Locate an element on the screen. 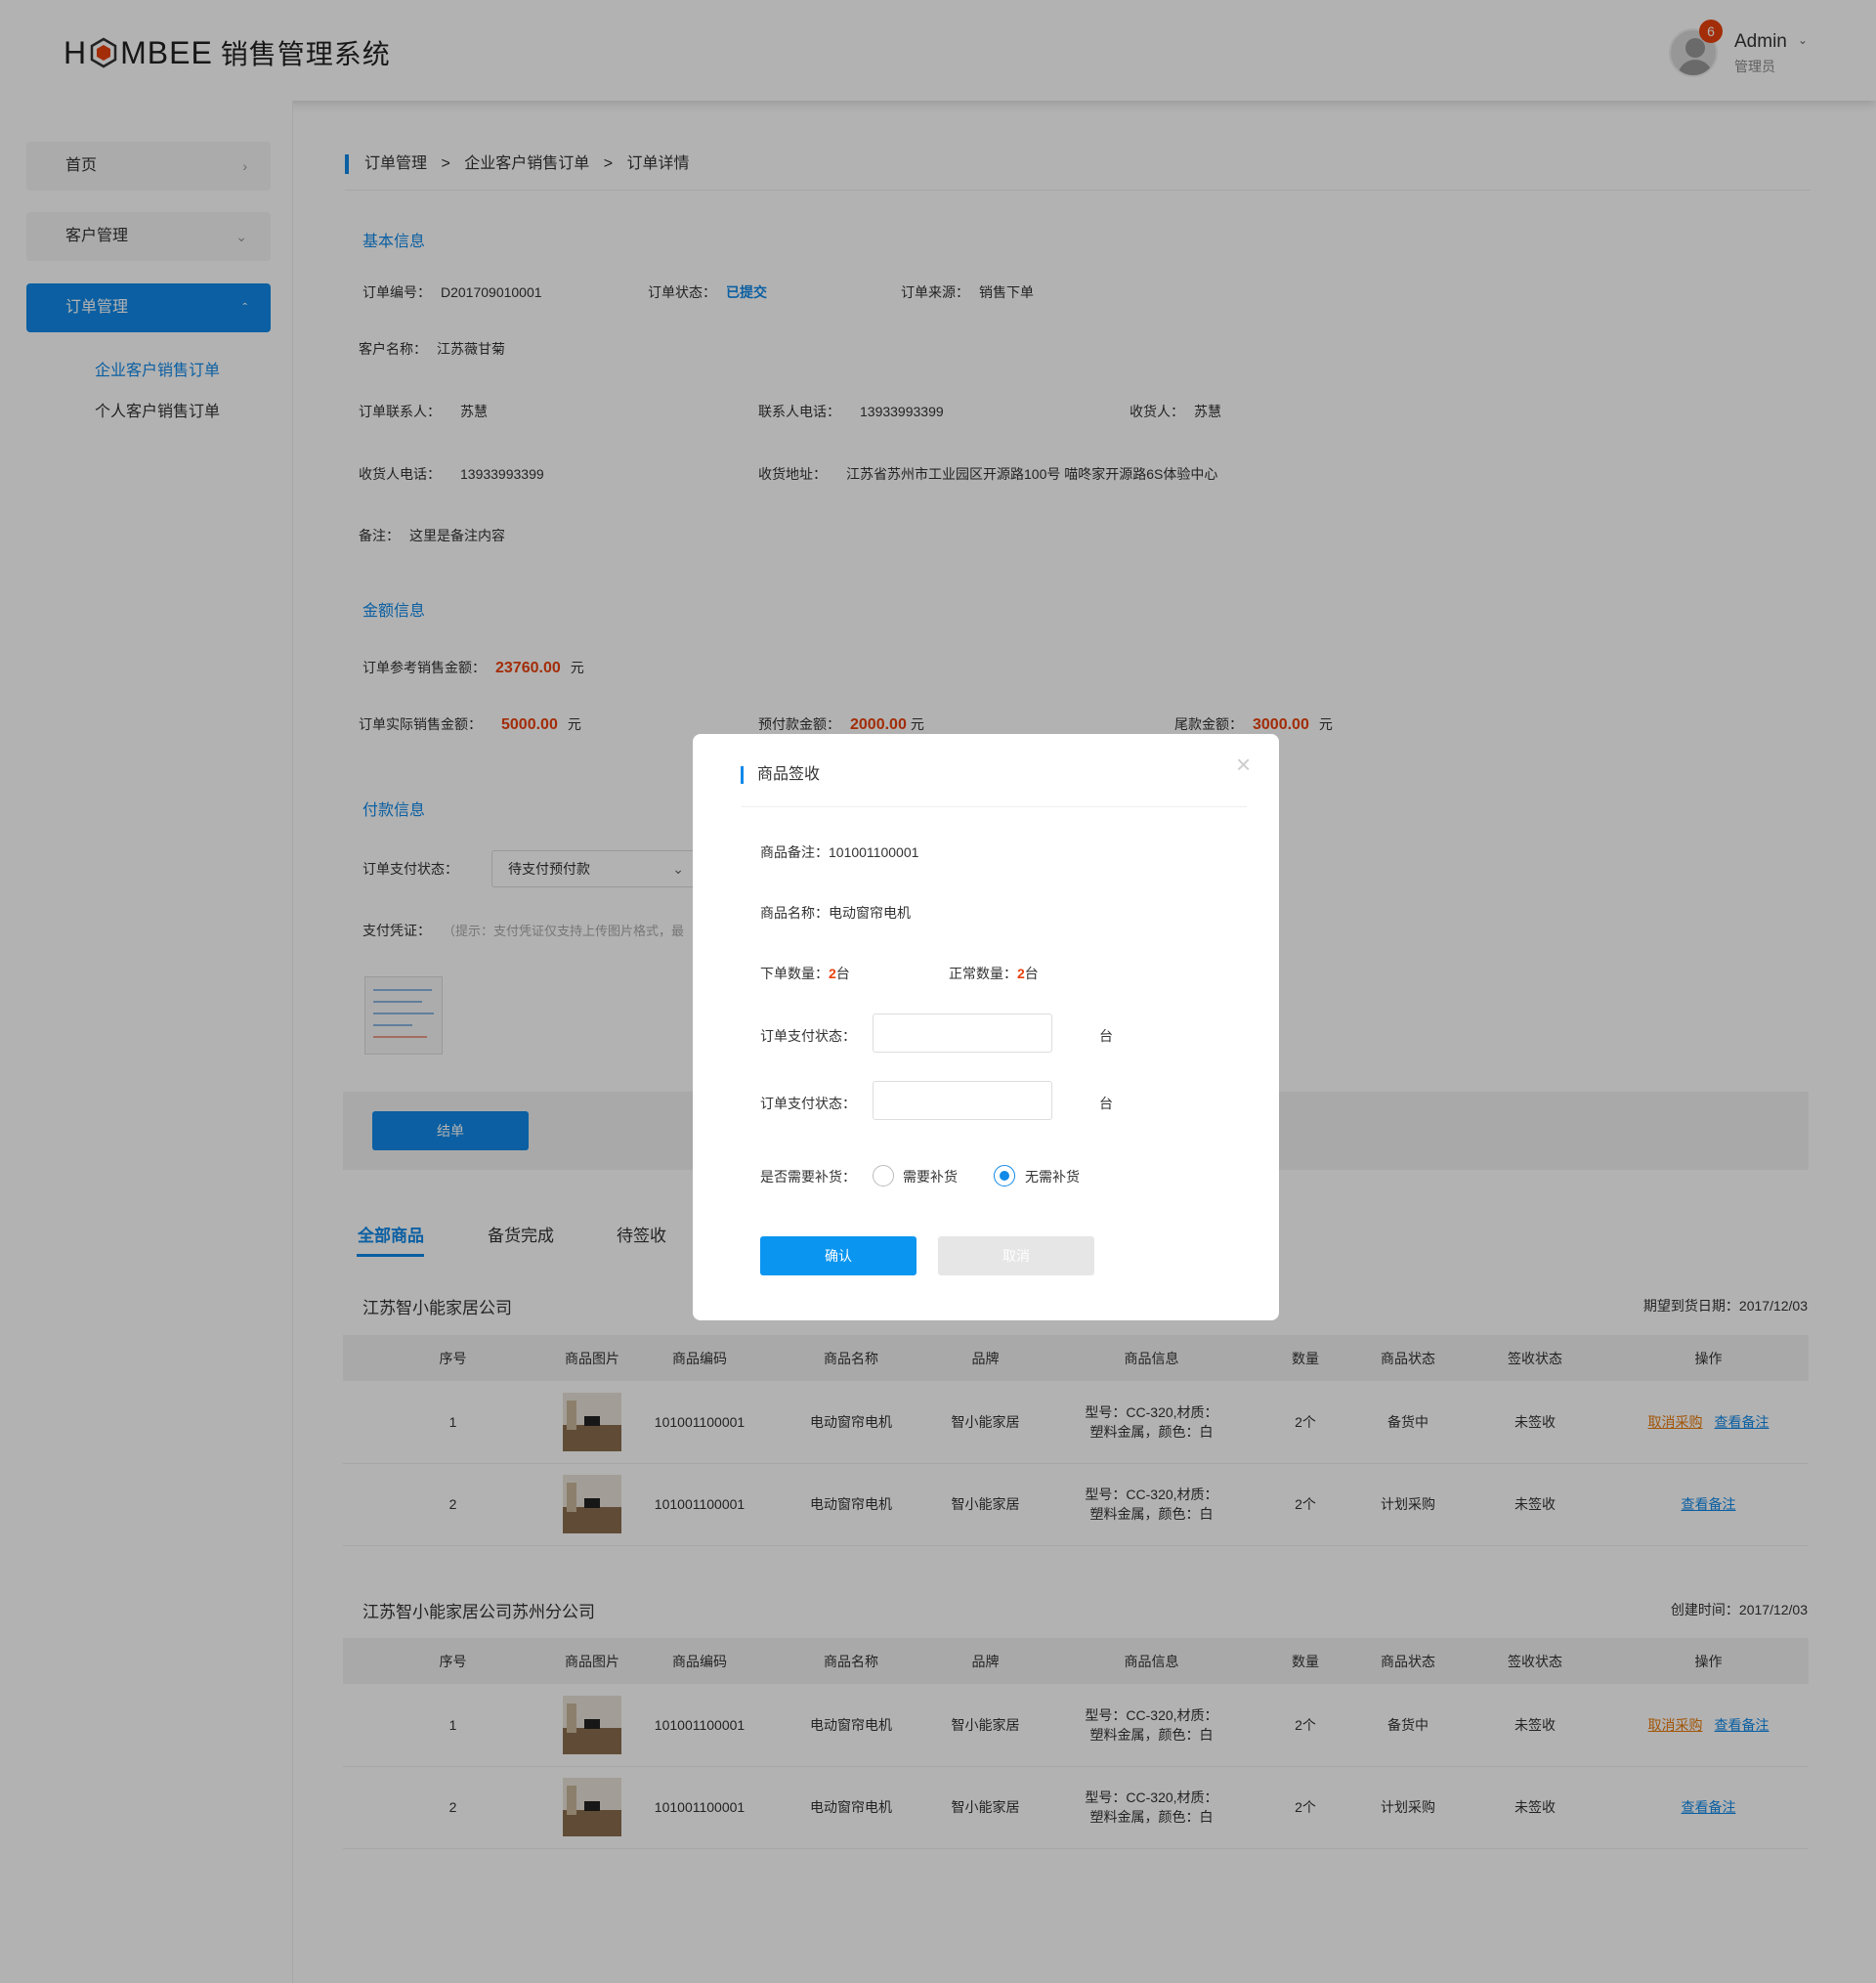 Image resolution: width=1876 pixels, height=1983 pixels. product-name-field: 商品名称：电动窗帘电机 is located at coordinates (835, 913).